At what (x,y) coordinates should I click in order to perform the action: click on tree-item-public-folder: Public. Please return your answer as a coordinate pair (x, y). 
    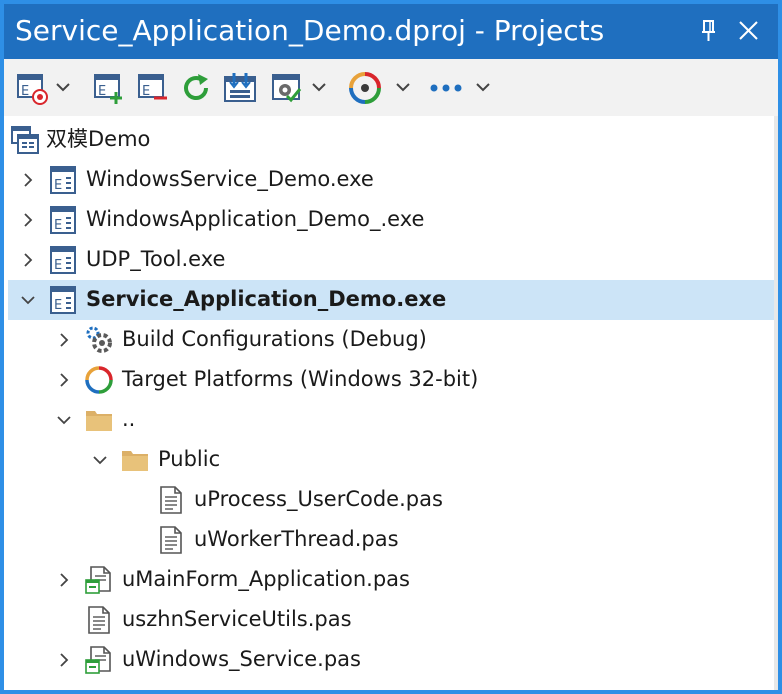
    Looking at the image, I should click on (391, 460).